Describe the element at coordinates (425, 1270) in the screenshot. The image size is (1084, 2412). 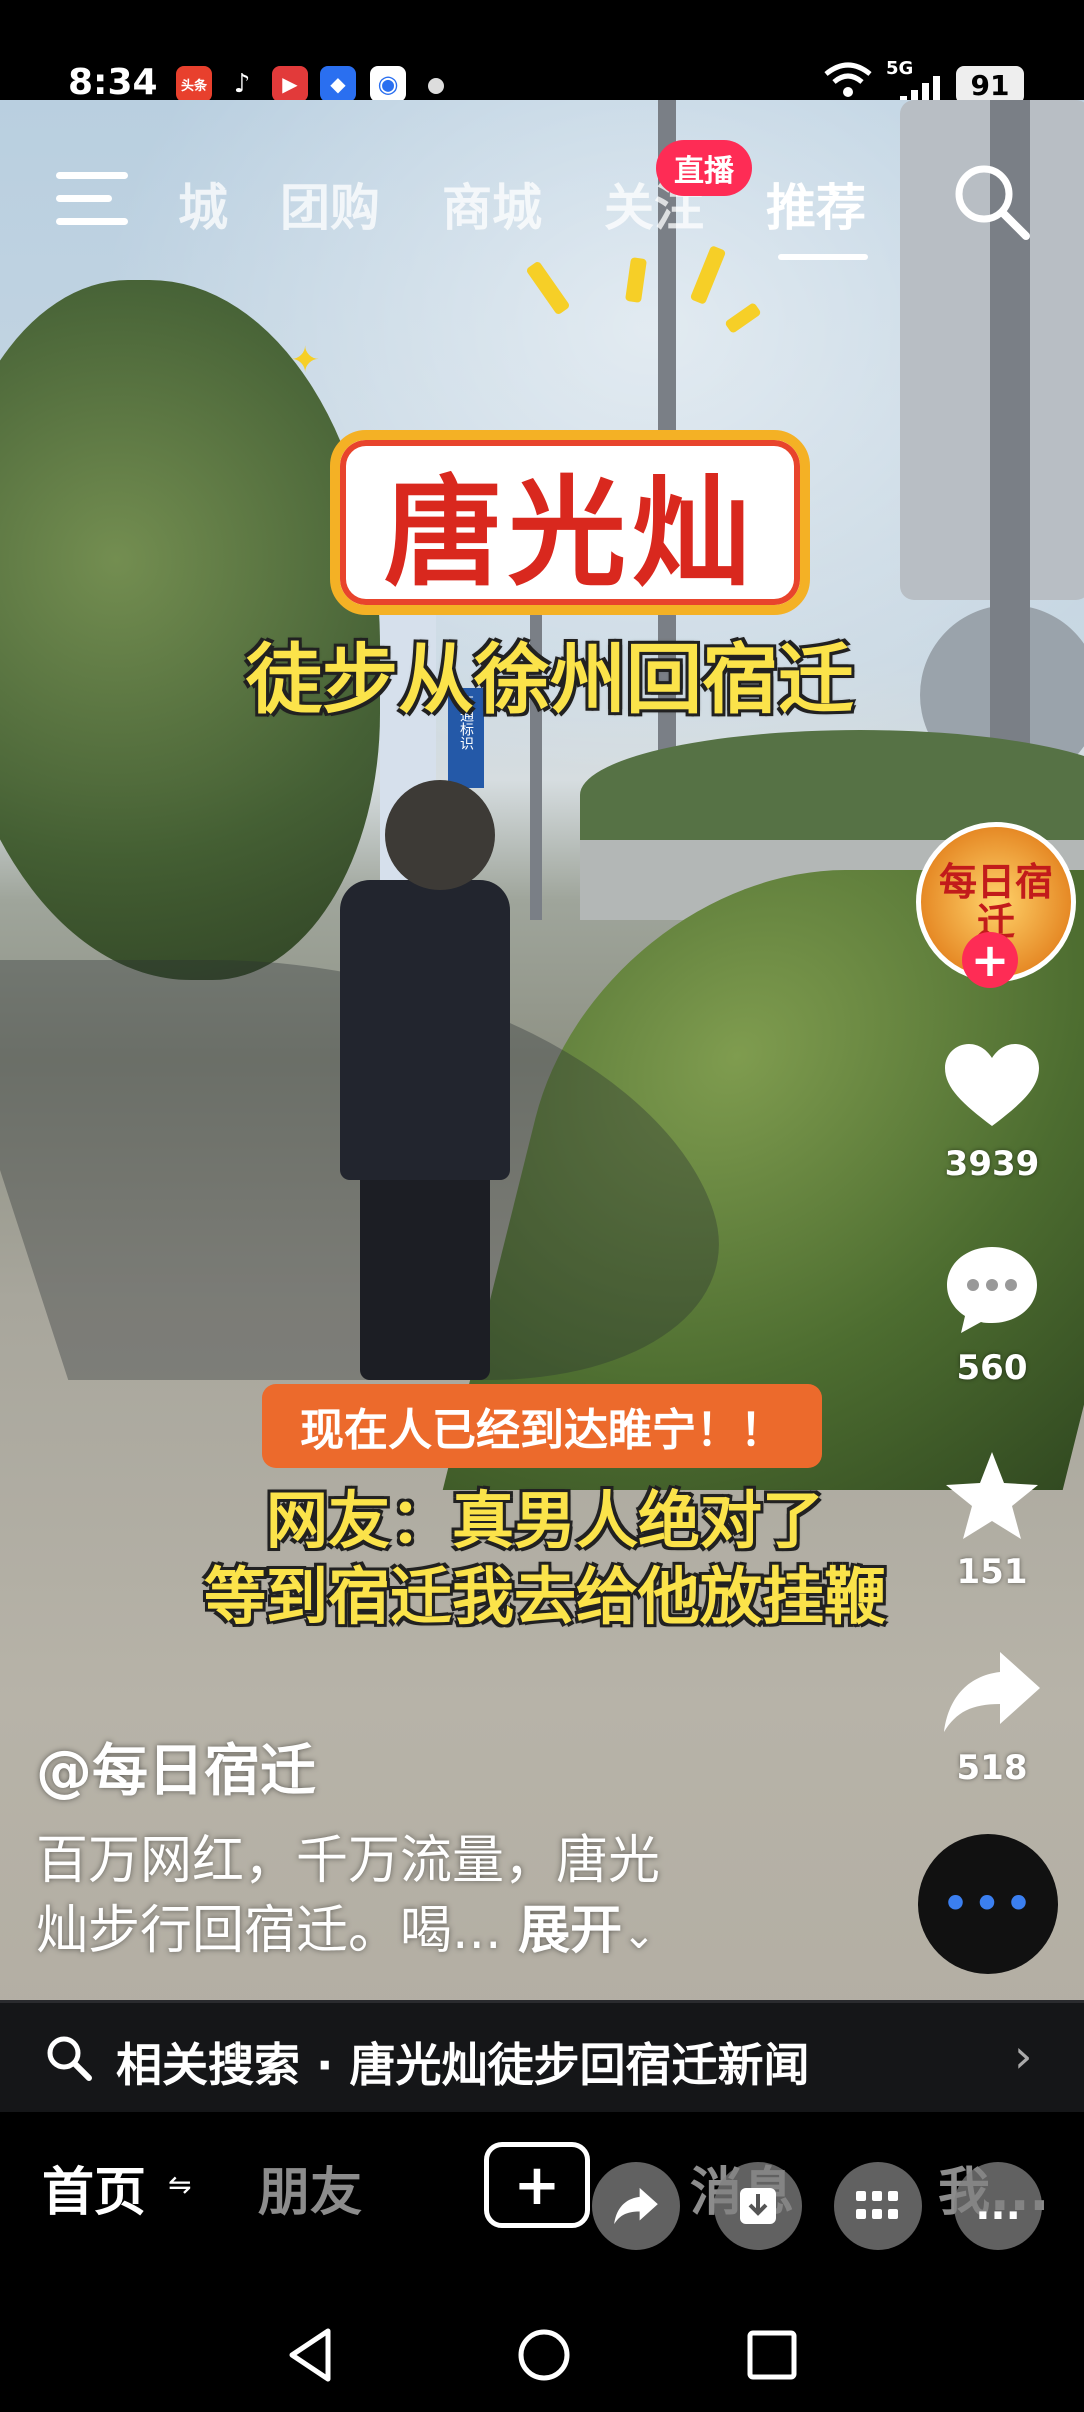
I see `person-legs` at that location.